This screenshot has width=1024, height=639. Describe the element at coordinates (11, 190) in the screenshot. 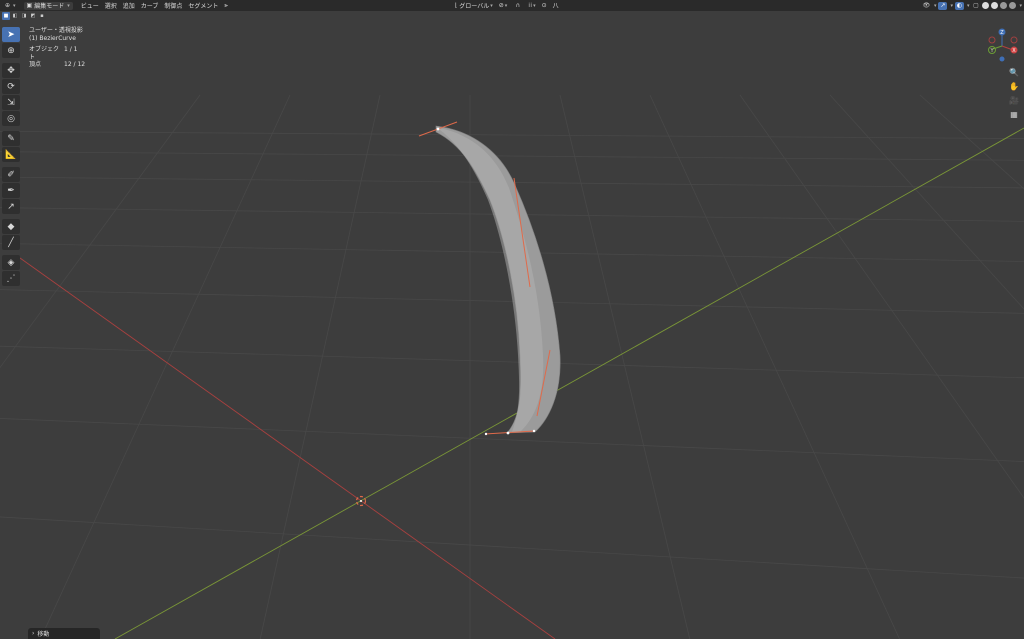

I see `pen-tool-icon: ✒` at that location.